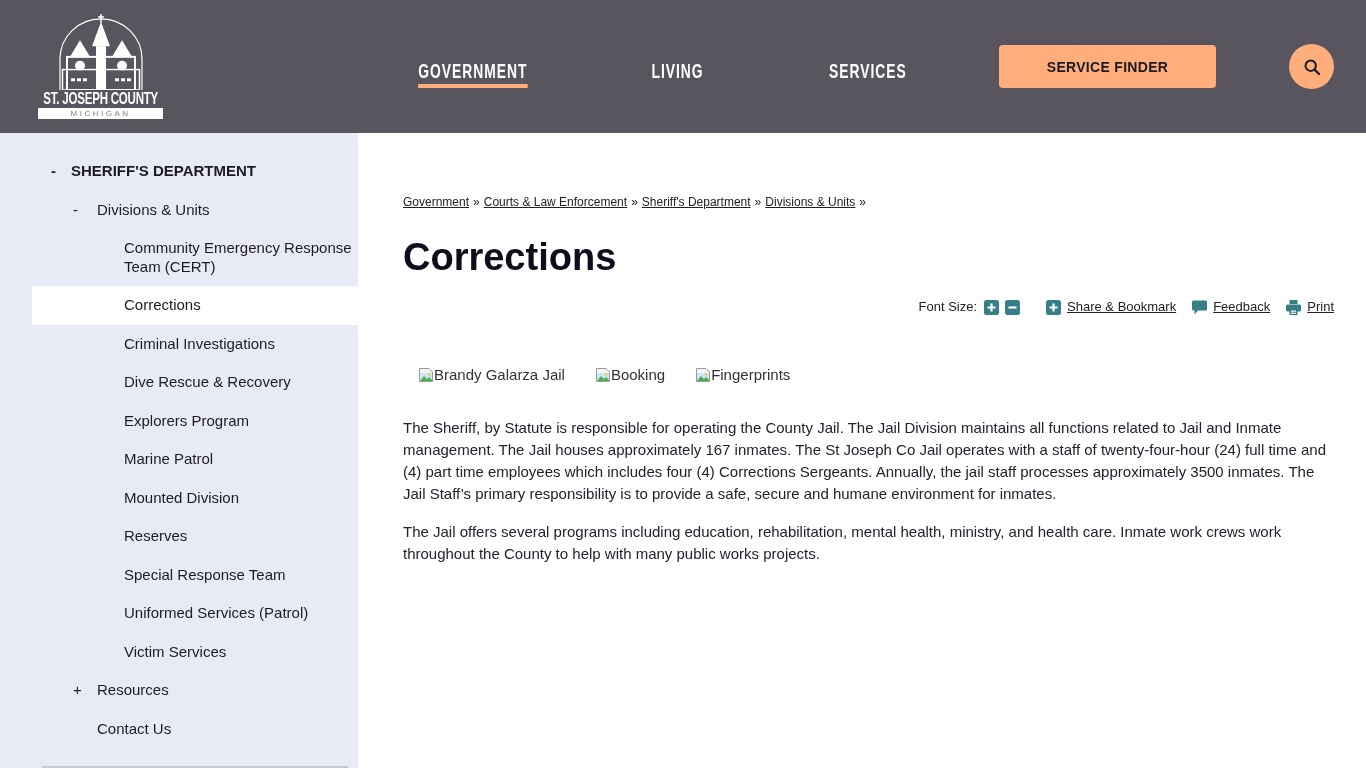 This screenshot has height=768, width=1366. I want to click on sidebar-item: Explorers Program, so click(195, 420).